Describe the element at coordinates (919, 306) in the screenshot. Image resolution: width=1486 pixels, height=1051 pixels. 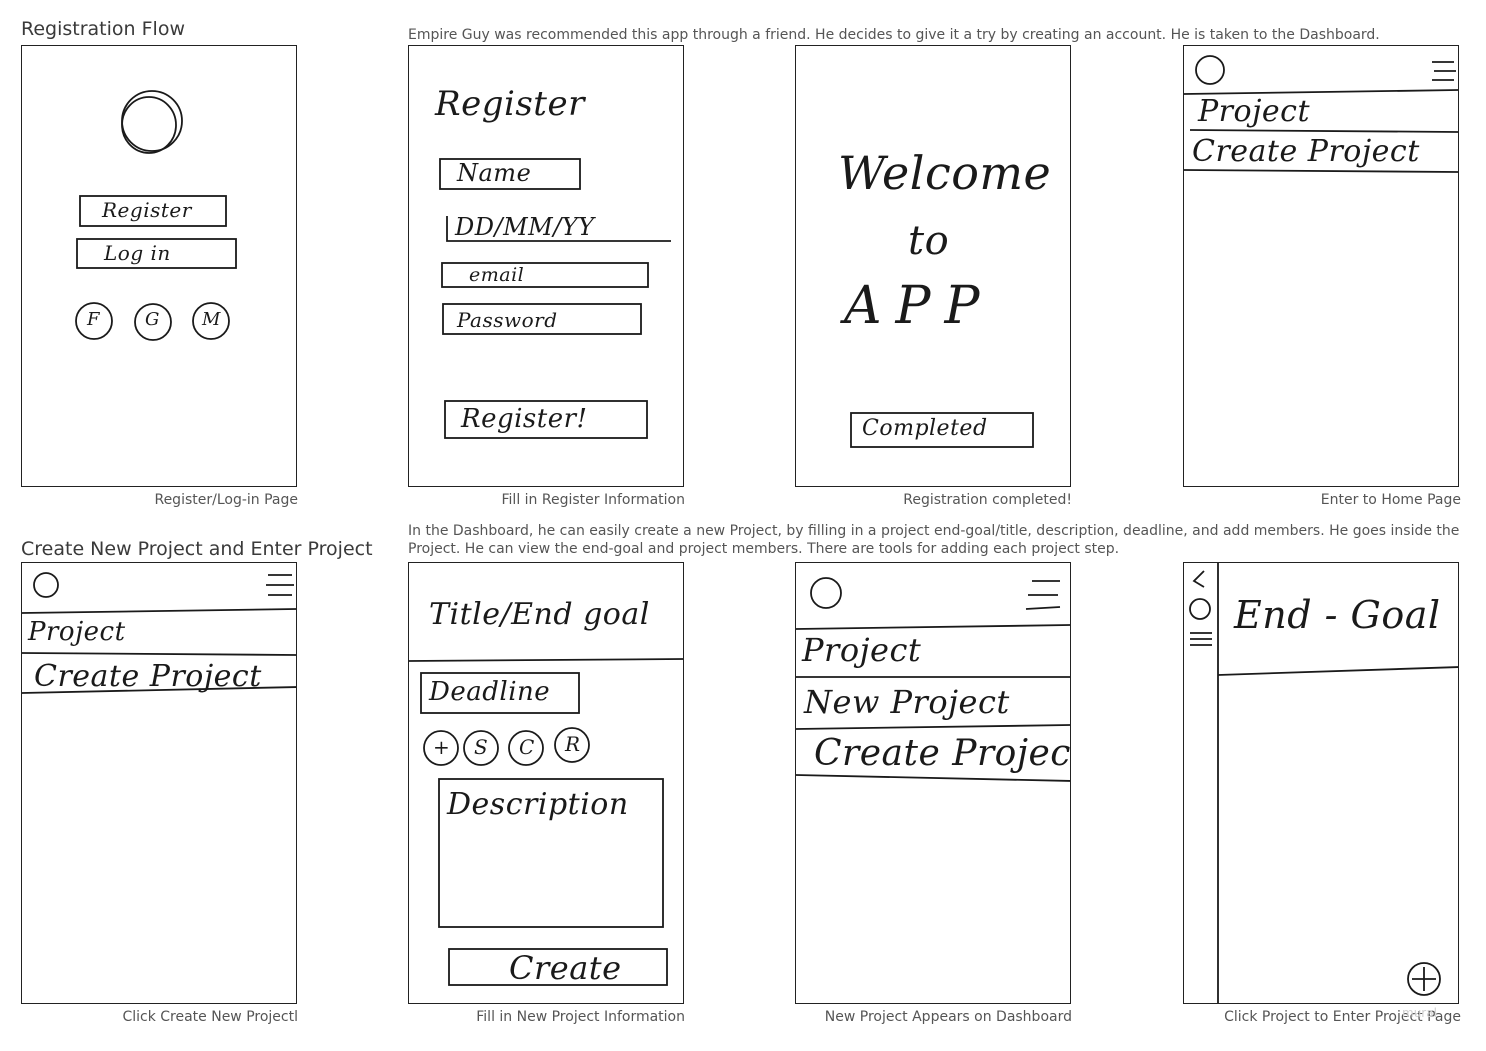
I see `welcome-line3: APP` at that location.